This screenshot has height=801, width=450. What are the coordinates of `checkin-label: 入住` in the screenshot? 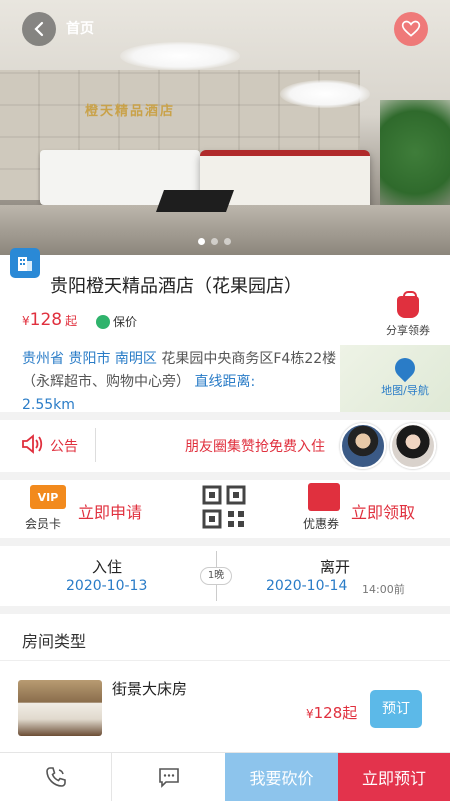 It's located at (107, 567).